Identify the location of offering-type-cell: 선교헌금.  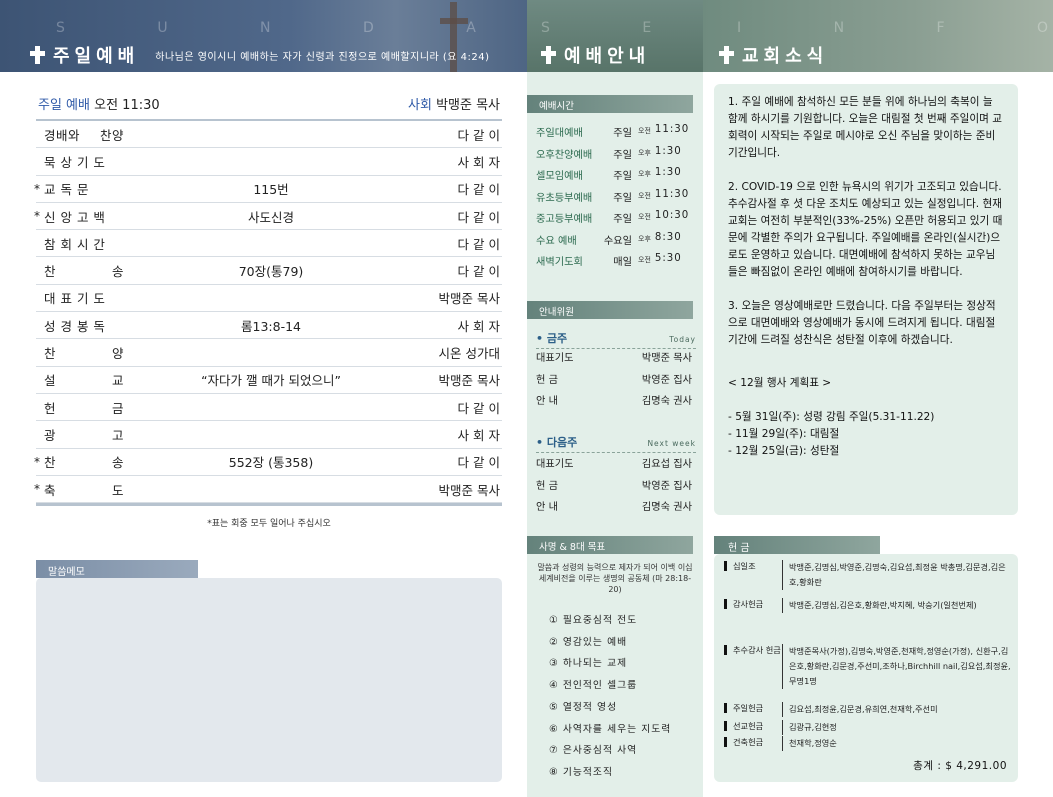
(753, 727).